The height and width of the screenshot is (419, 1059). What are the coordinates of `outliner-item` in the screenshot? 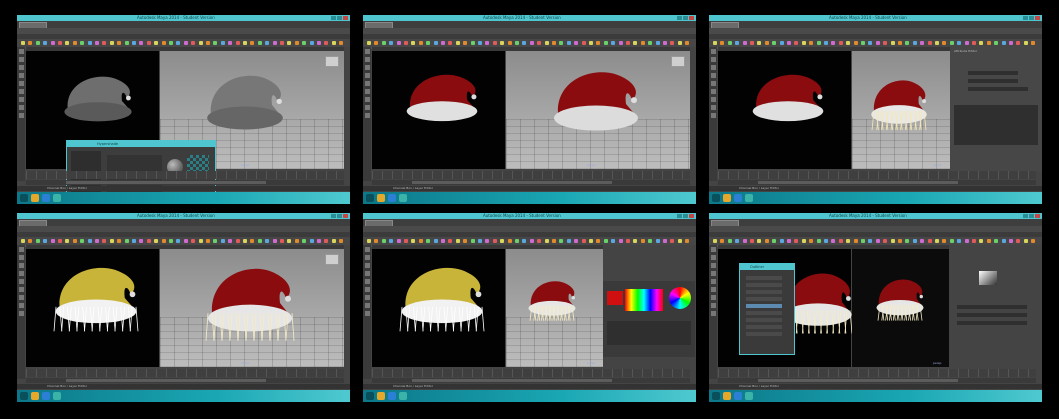 It's located at (764, 306).